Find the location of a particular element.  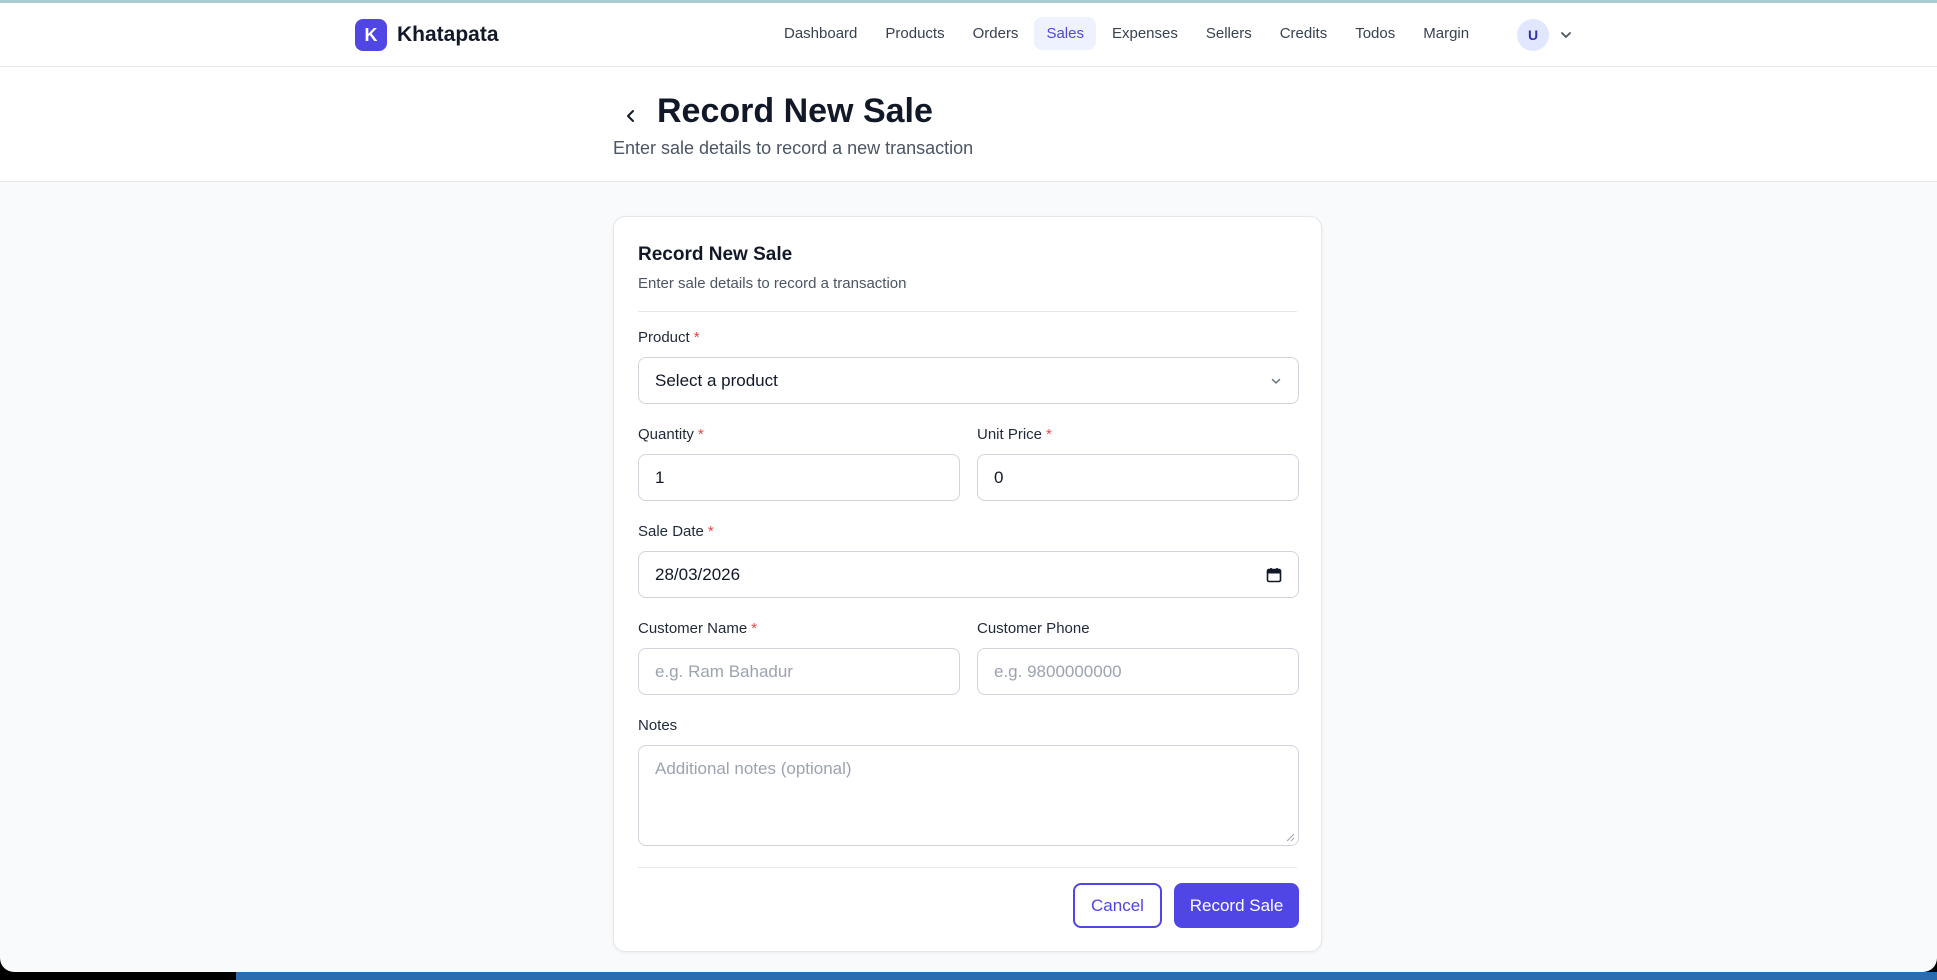

notes-label-text: Notes is located at coordinates (658, 725).